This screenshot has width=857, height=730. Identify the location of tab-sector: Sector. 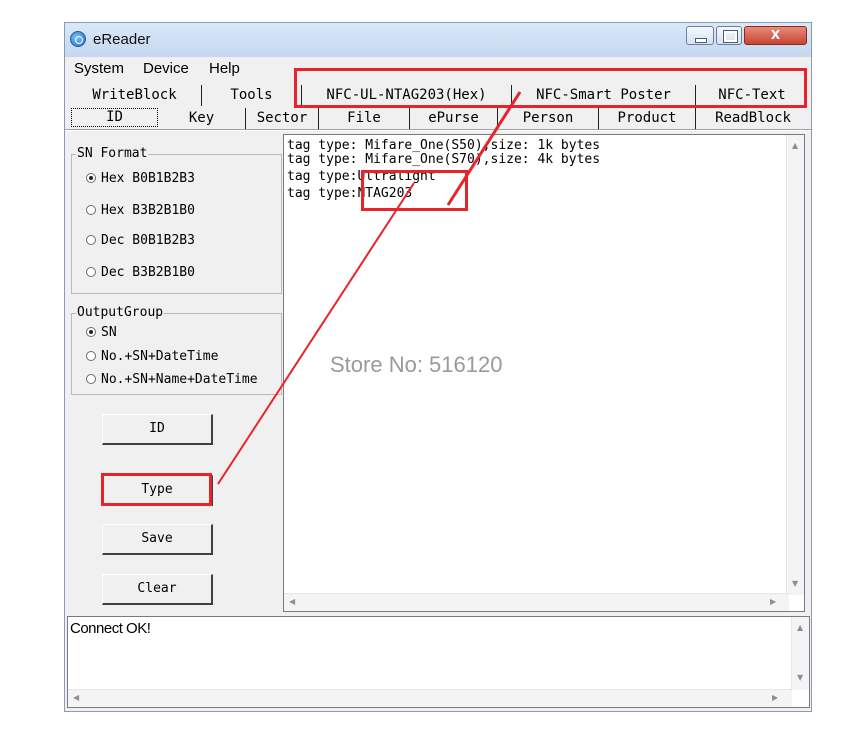
(282, 118).